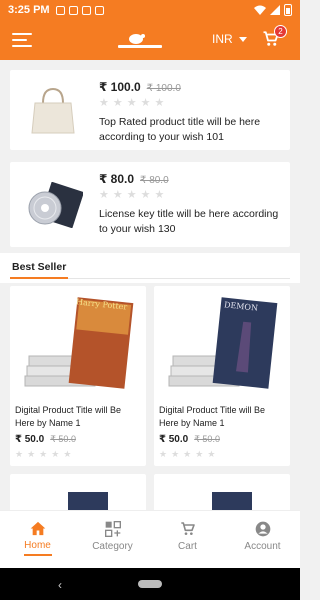  I want to click on bottom-navigation: Home Category Cart Account, so click(150, 539).